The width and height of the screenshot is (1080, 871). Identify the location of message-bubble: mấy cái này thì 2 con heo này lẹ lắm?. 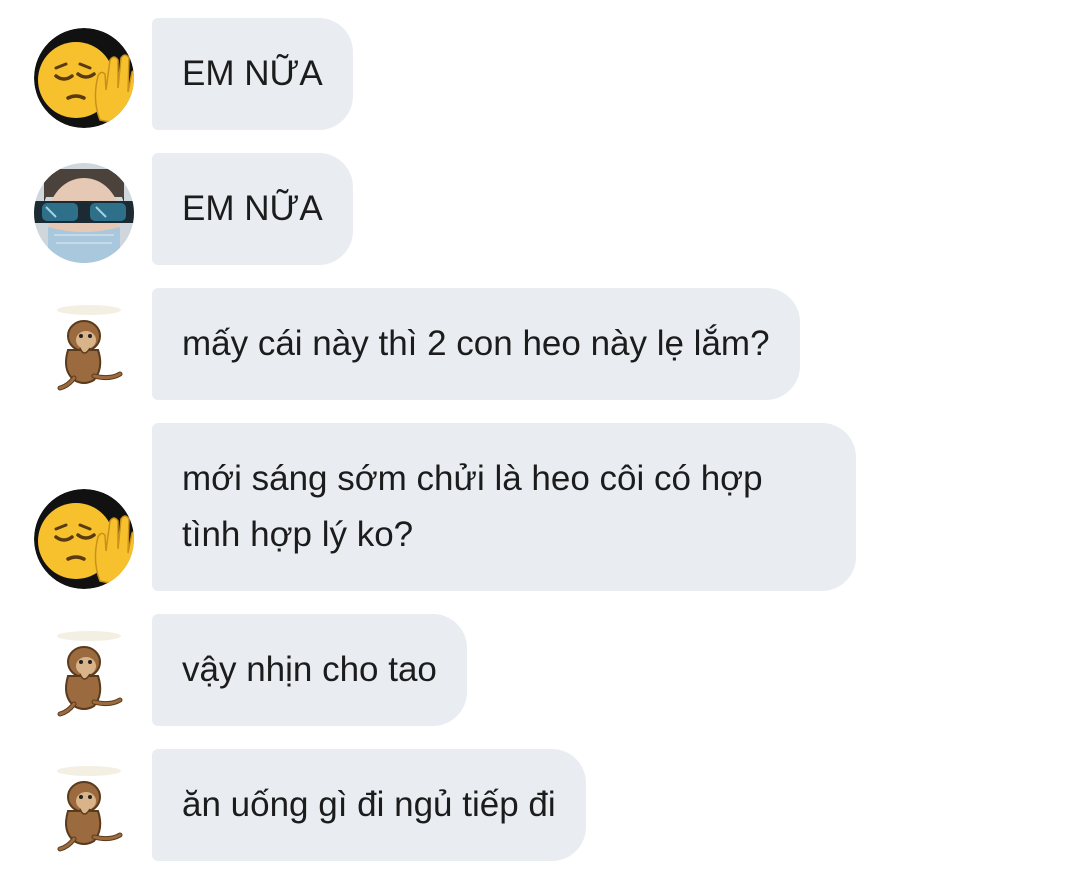
(476, 344).